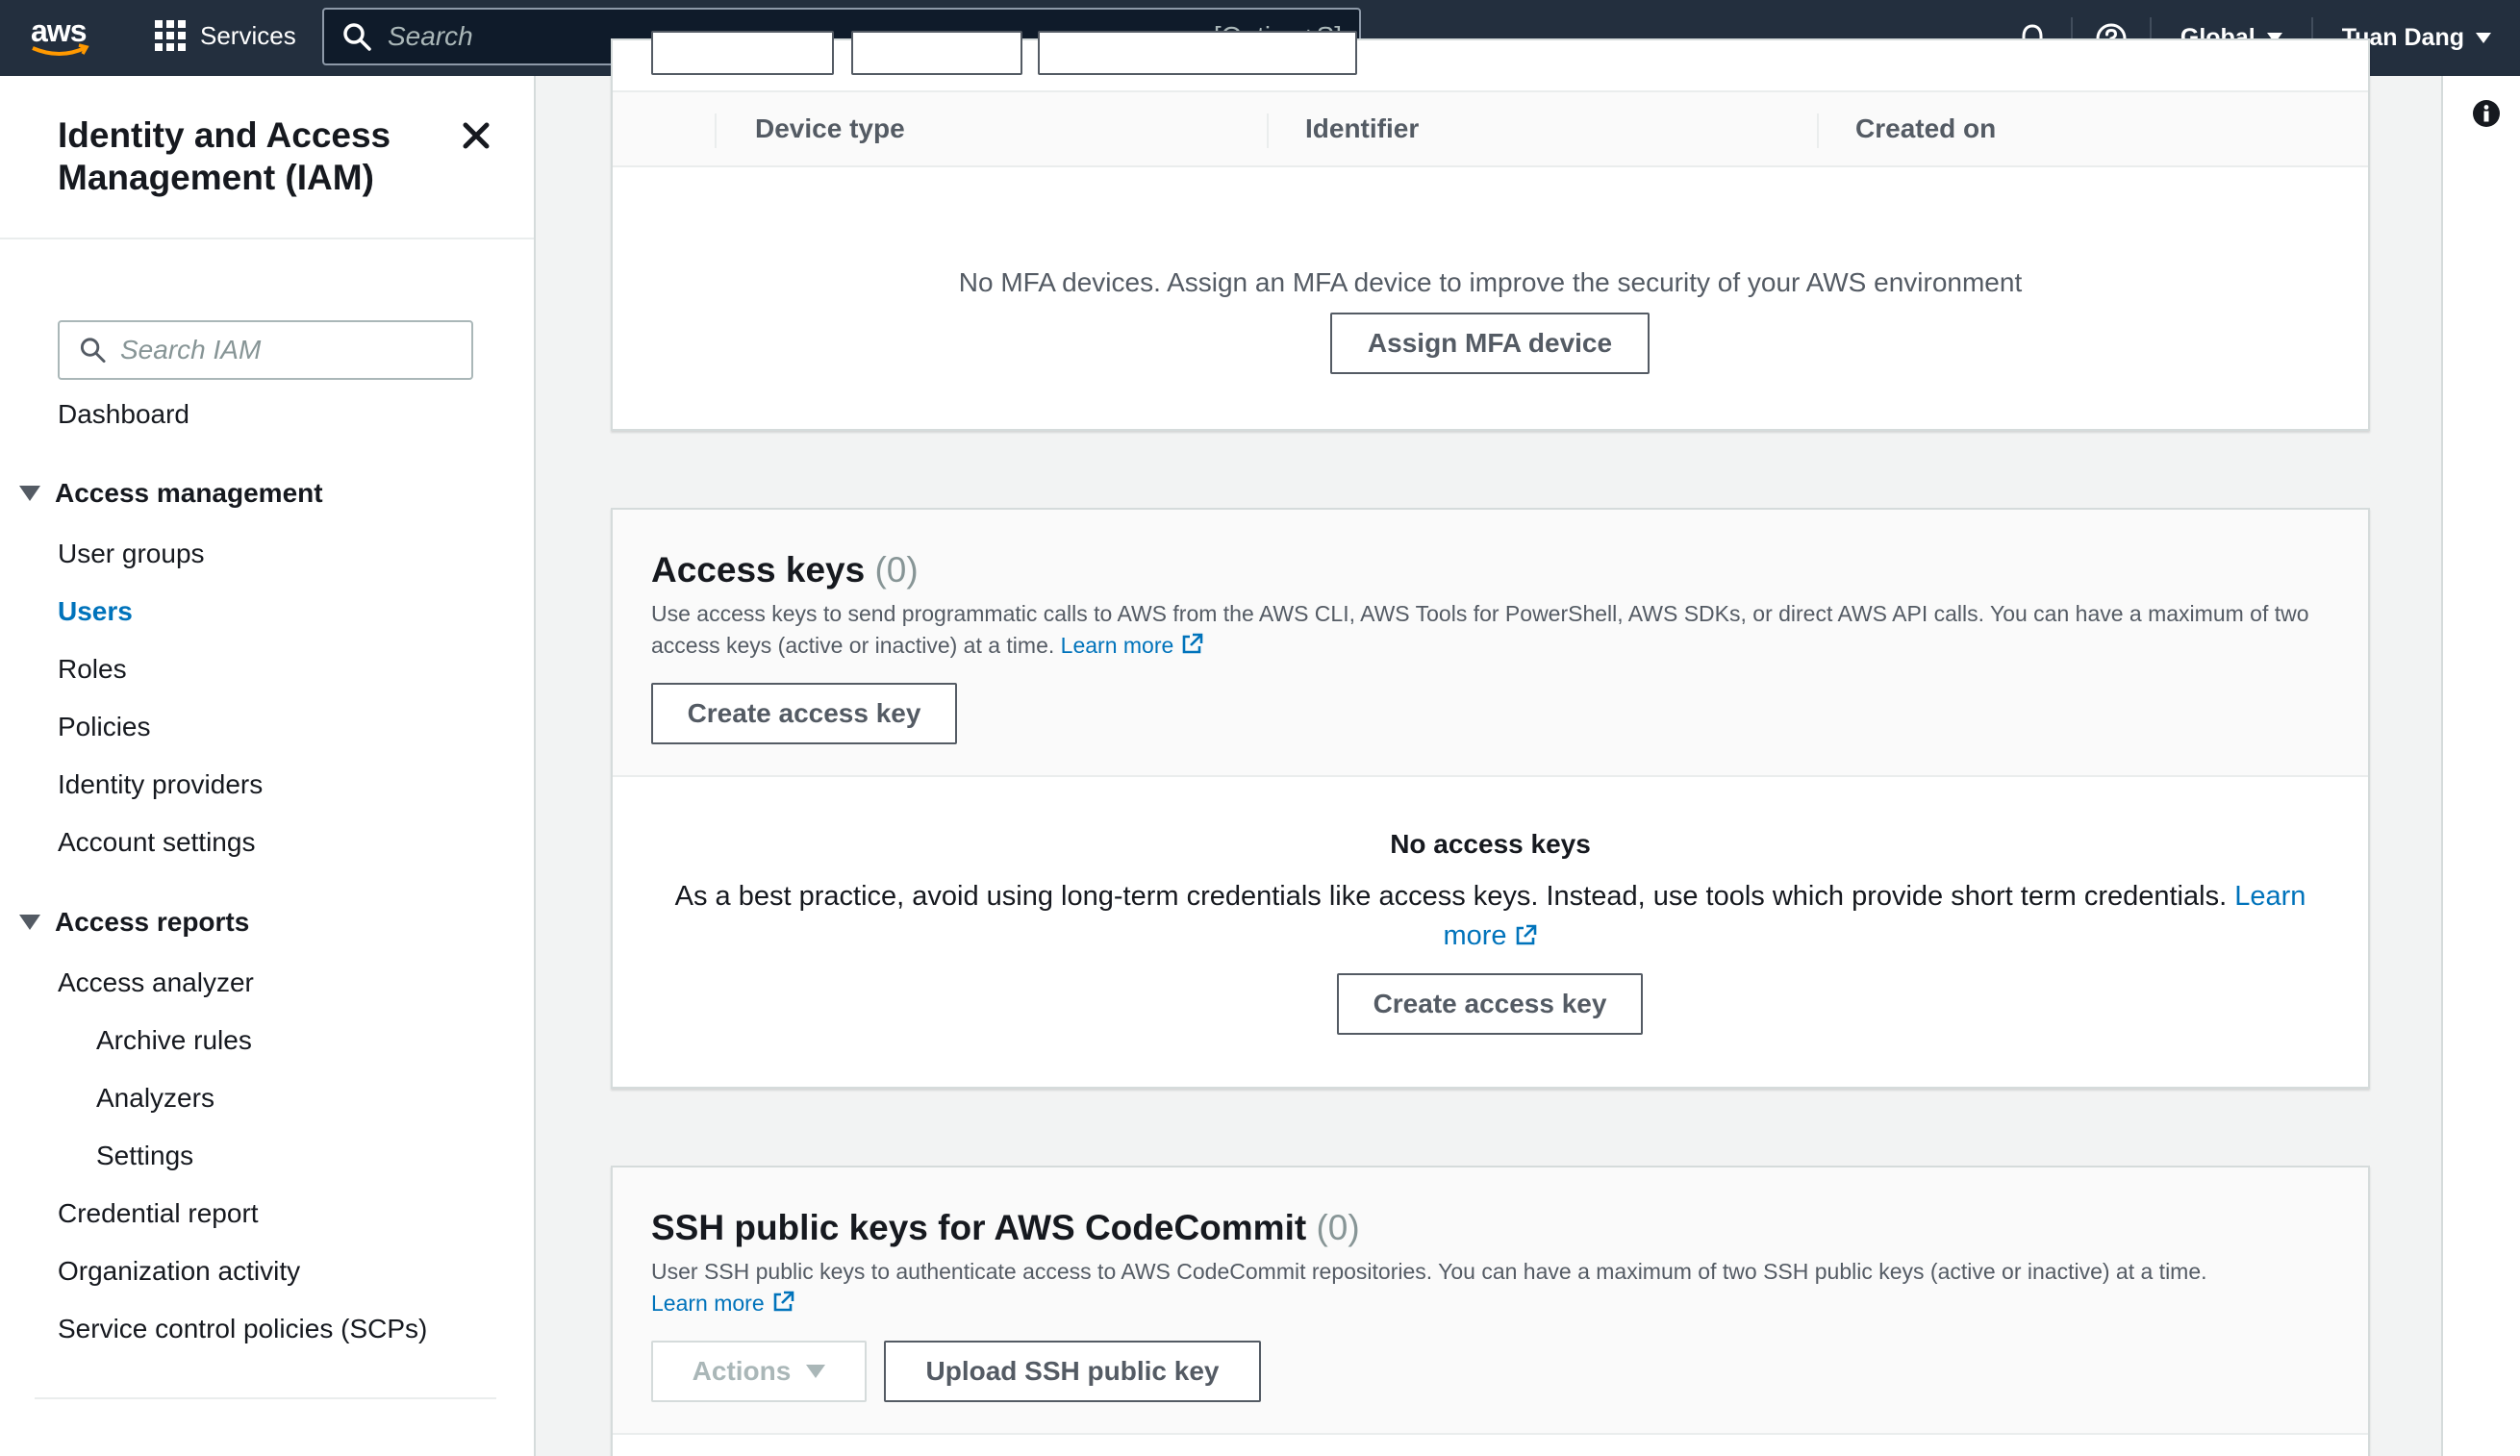 The image size is (2520, 1456). What do you see at coordinates (248, 35) in the screenshot?
I see `services-label: Services` at bounding box center [248, 35].